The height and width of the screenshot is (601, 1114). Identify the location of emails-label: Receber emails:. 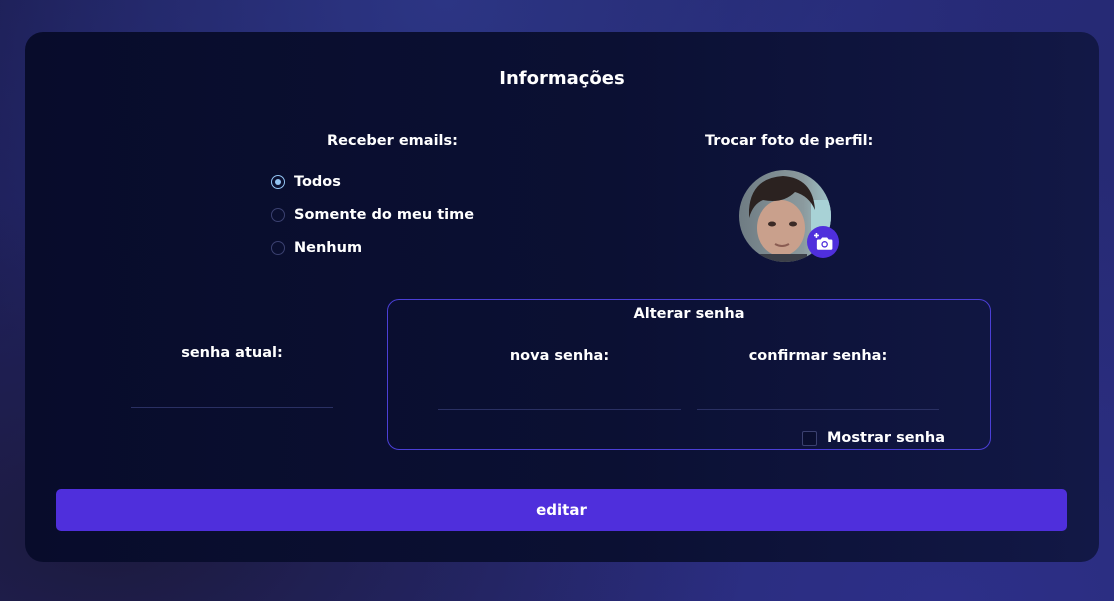
(392, 141).